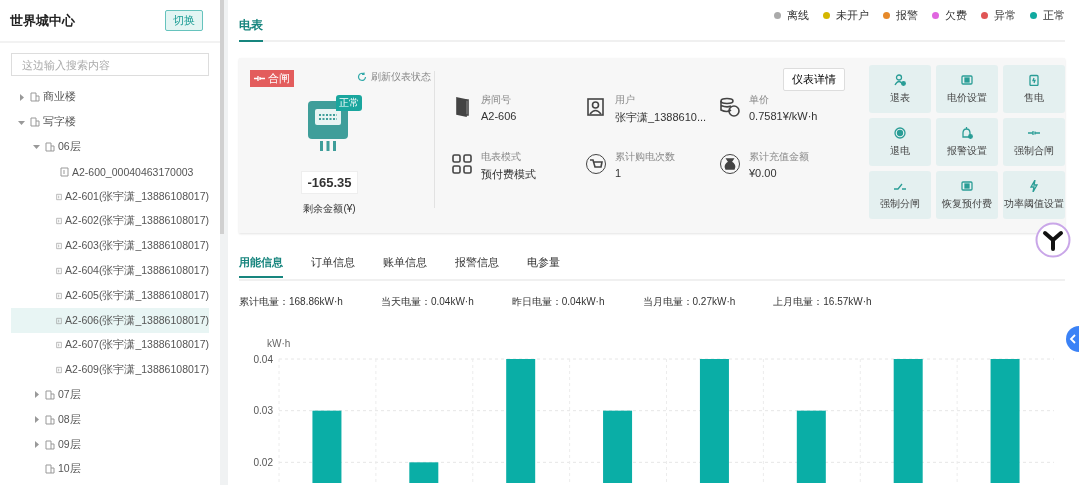  What do you see at coordinates (967, 195) in the screenshot?
I see `action-button: 恢复预付费` at bounding box center [967, 195].